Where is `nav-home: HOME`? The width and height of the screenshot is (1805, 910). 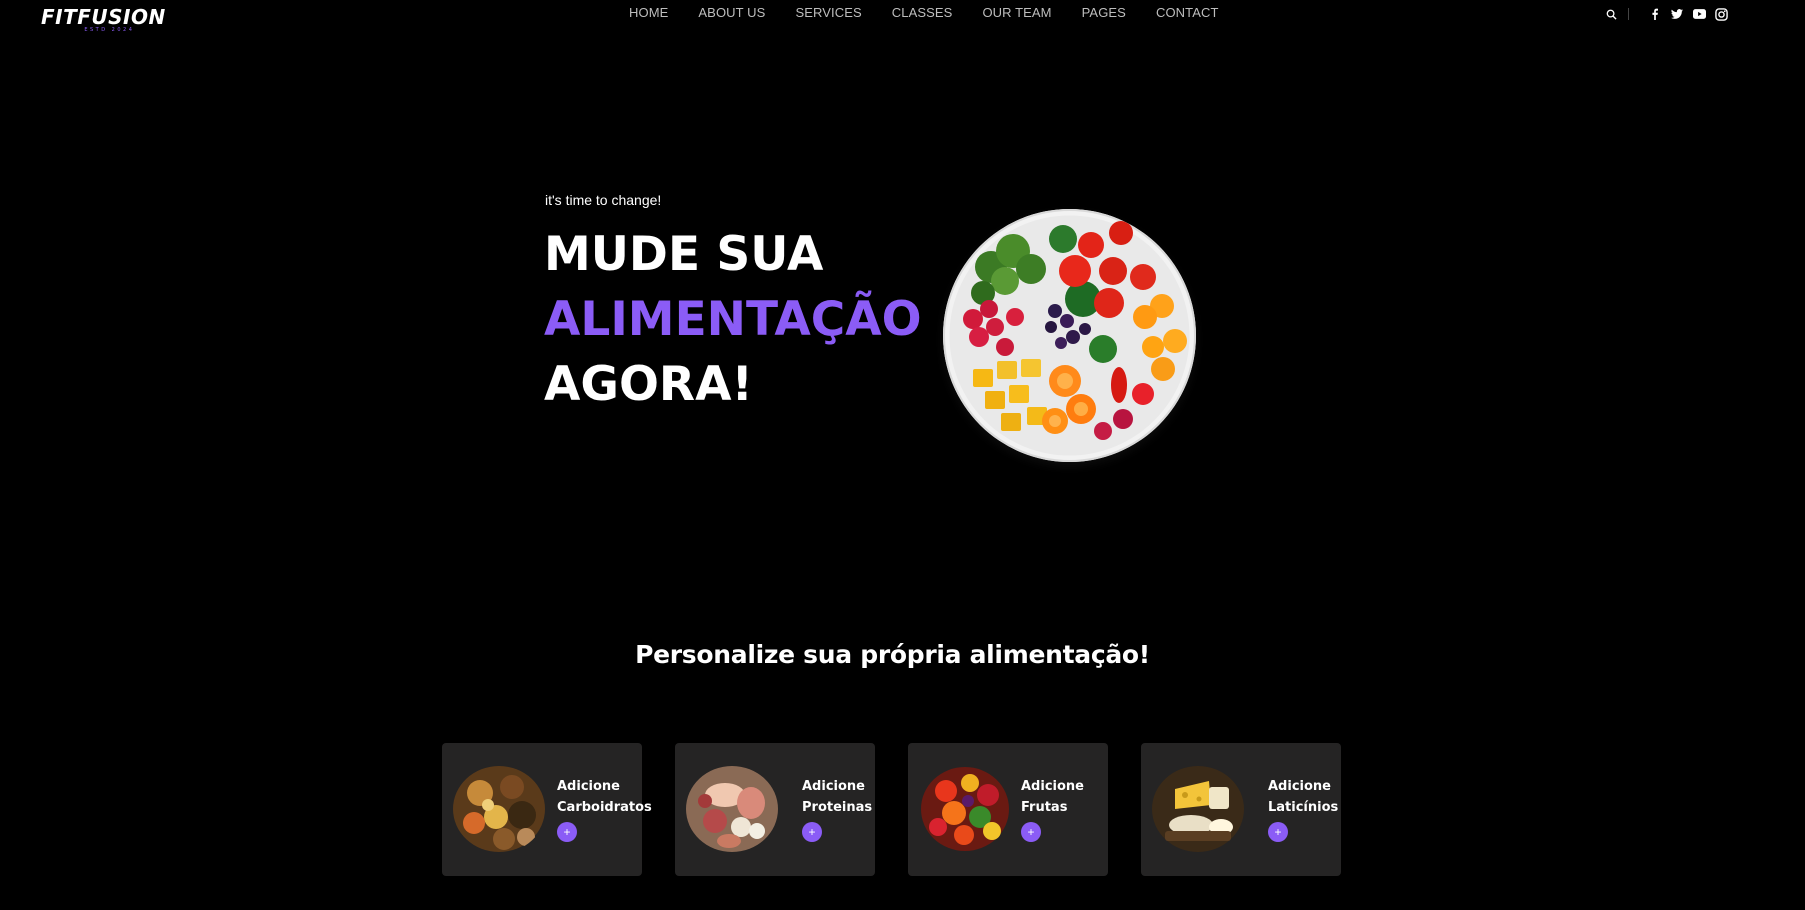
nav-home: HOME is located at coordinates (648, 12).